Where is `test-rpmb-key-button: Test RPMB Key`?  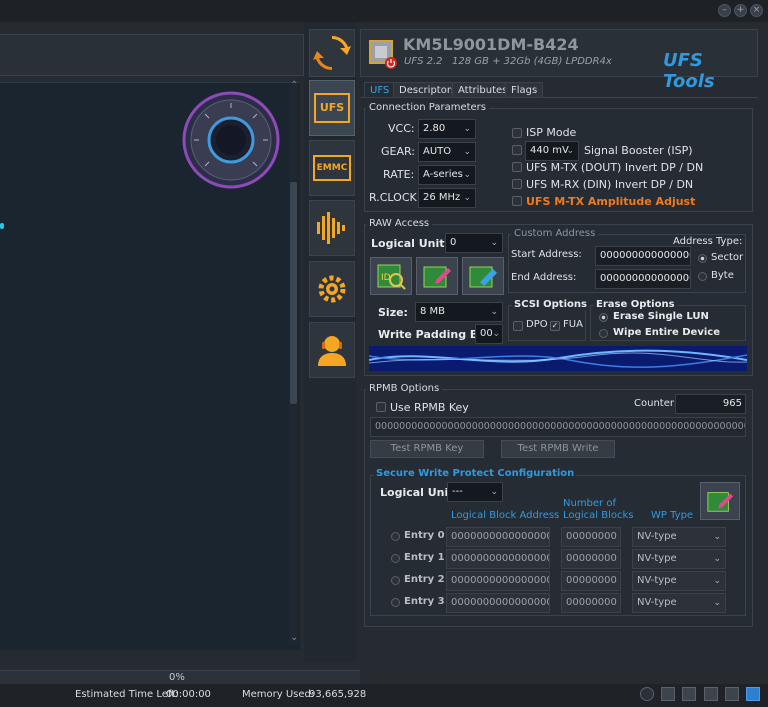 test-rpmb-key-button: Test RPMB Key is located at coordinates (427, 449).